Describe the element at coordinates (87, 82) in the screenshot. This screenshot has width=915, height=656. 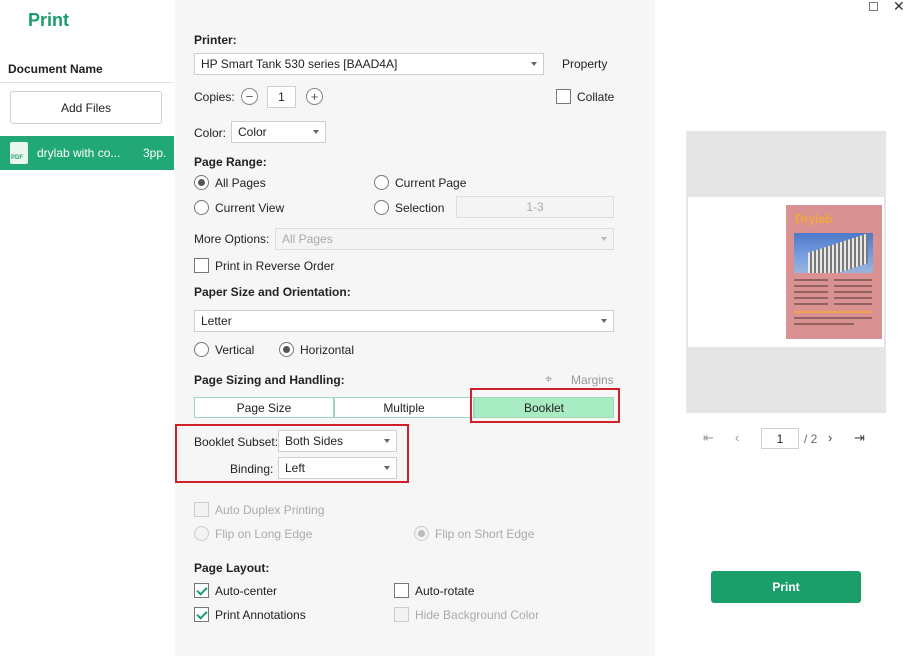
I see `divider` at that location.